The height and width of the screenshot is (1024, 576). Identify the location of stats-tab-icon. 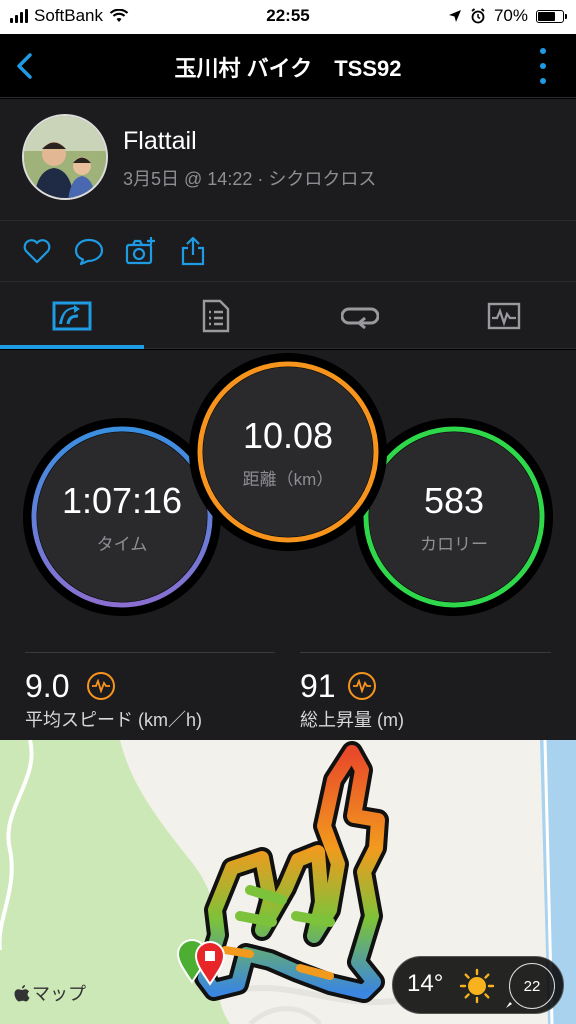
(72, 315).